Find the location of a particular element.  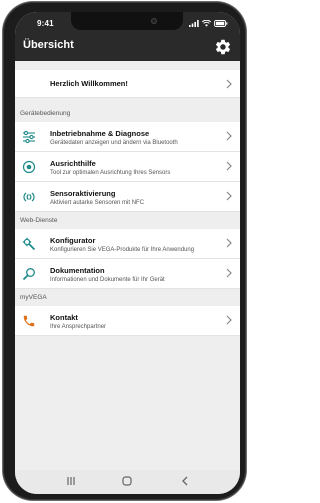

item-title: Dokumentation is located at coordinates (77, 270).